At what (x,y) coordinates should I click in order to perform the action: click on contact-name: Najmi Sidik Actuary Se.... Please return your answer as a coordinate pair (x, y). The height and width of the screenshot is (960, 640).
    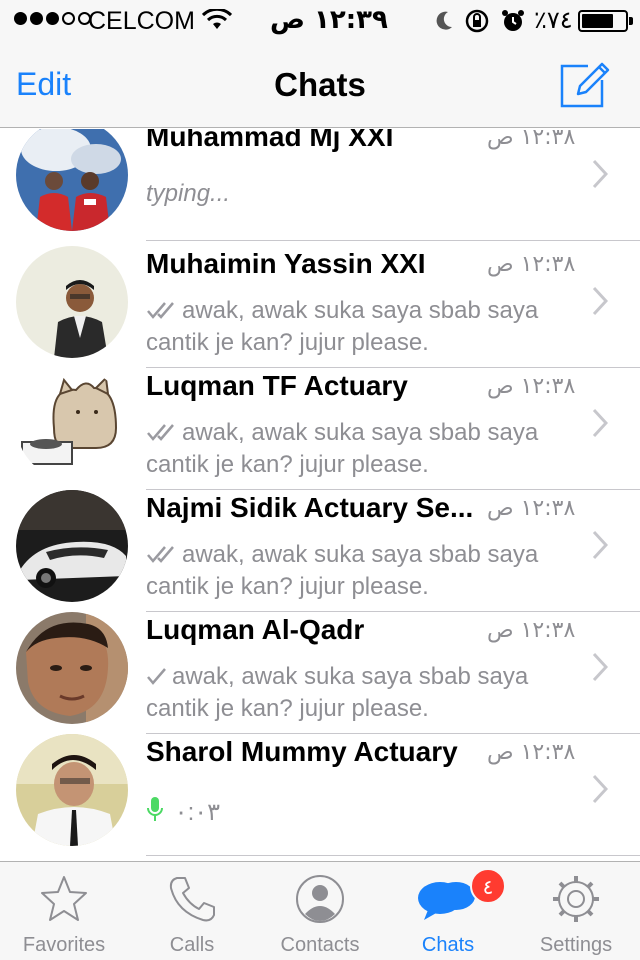
    Looking at the image, I should click on (310, 507).